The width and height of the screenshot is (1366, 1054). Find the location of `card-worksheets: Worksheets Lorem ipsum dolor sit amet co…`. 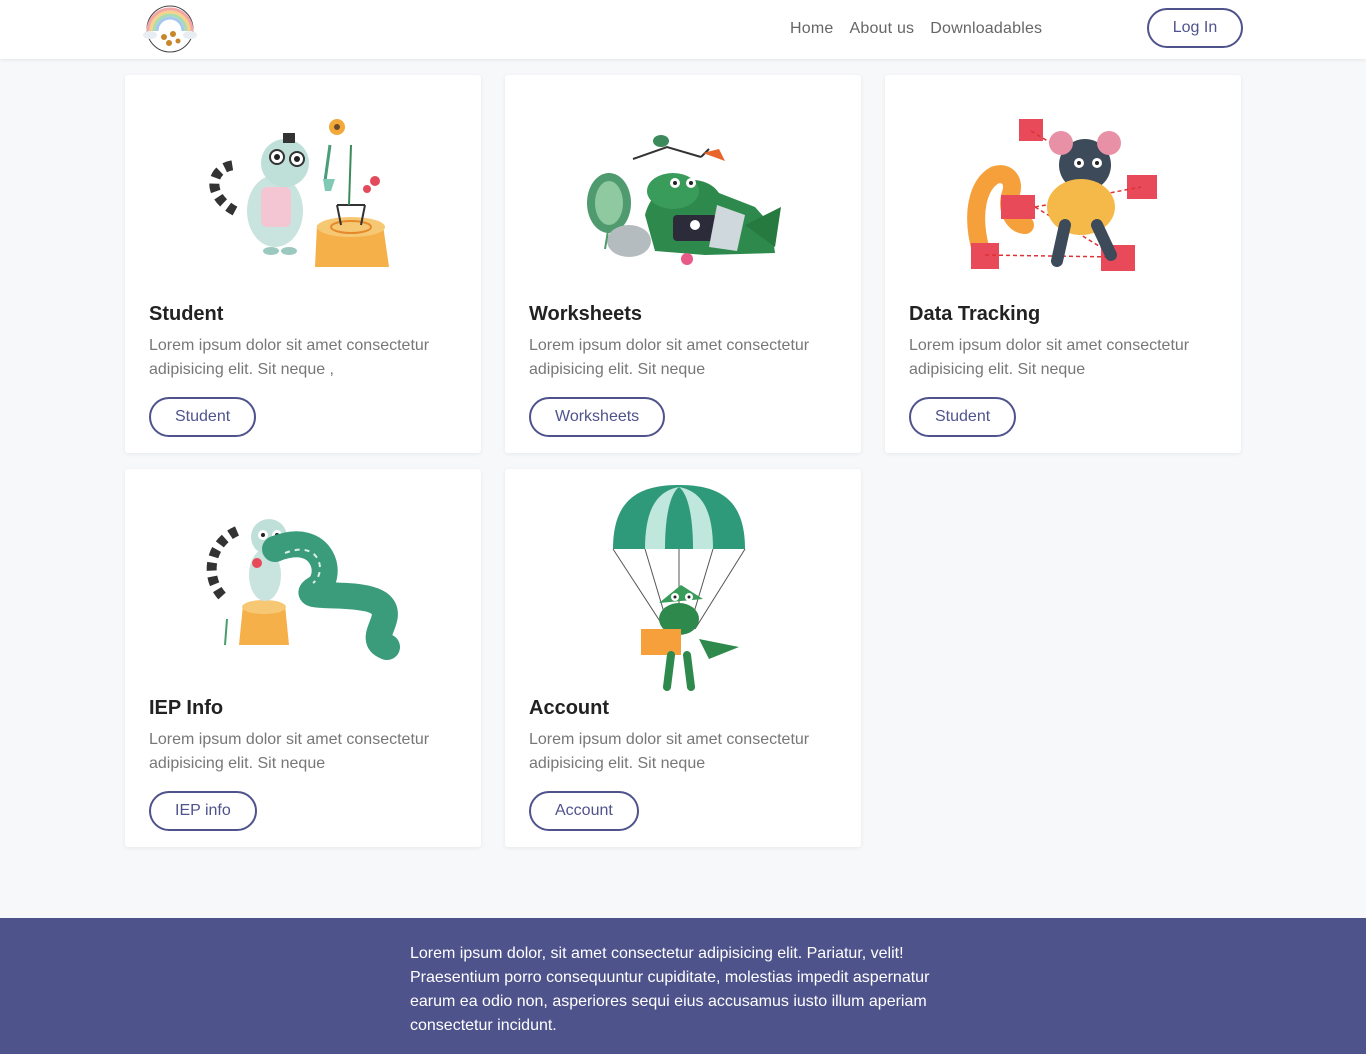

card-worksheets: Worksheets Lorem ipsum dolor sit amet co… is located at coordinates (683, 264).